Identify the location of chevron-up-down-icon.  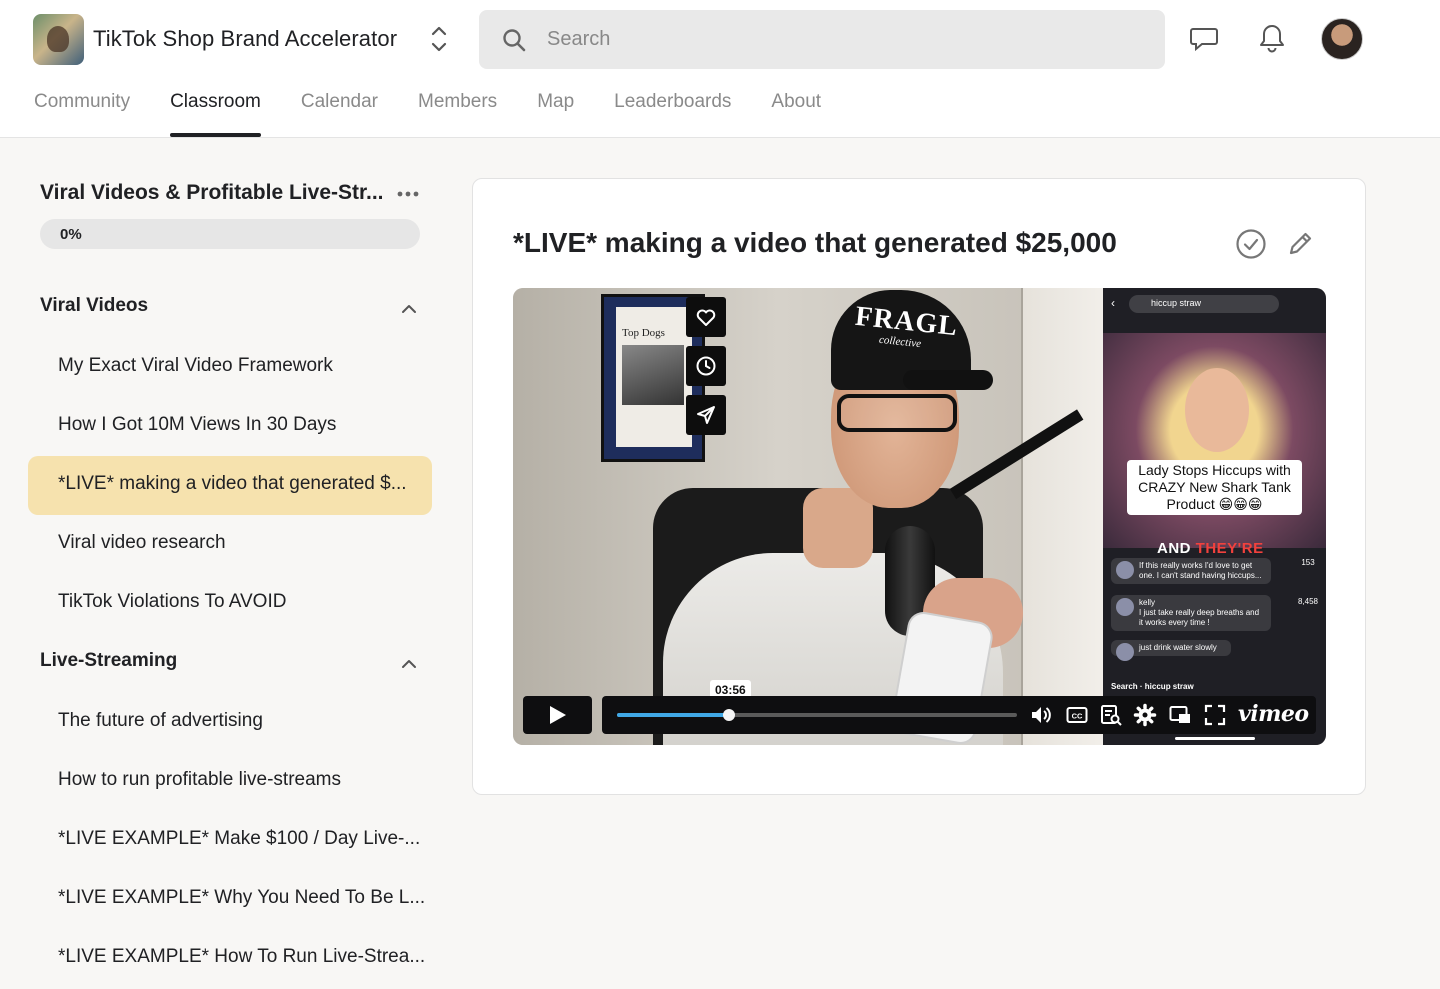
(439, 39).